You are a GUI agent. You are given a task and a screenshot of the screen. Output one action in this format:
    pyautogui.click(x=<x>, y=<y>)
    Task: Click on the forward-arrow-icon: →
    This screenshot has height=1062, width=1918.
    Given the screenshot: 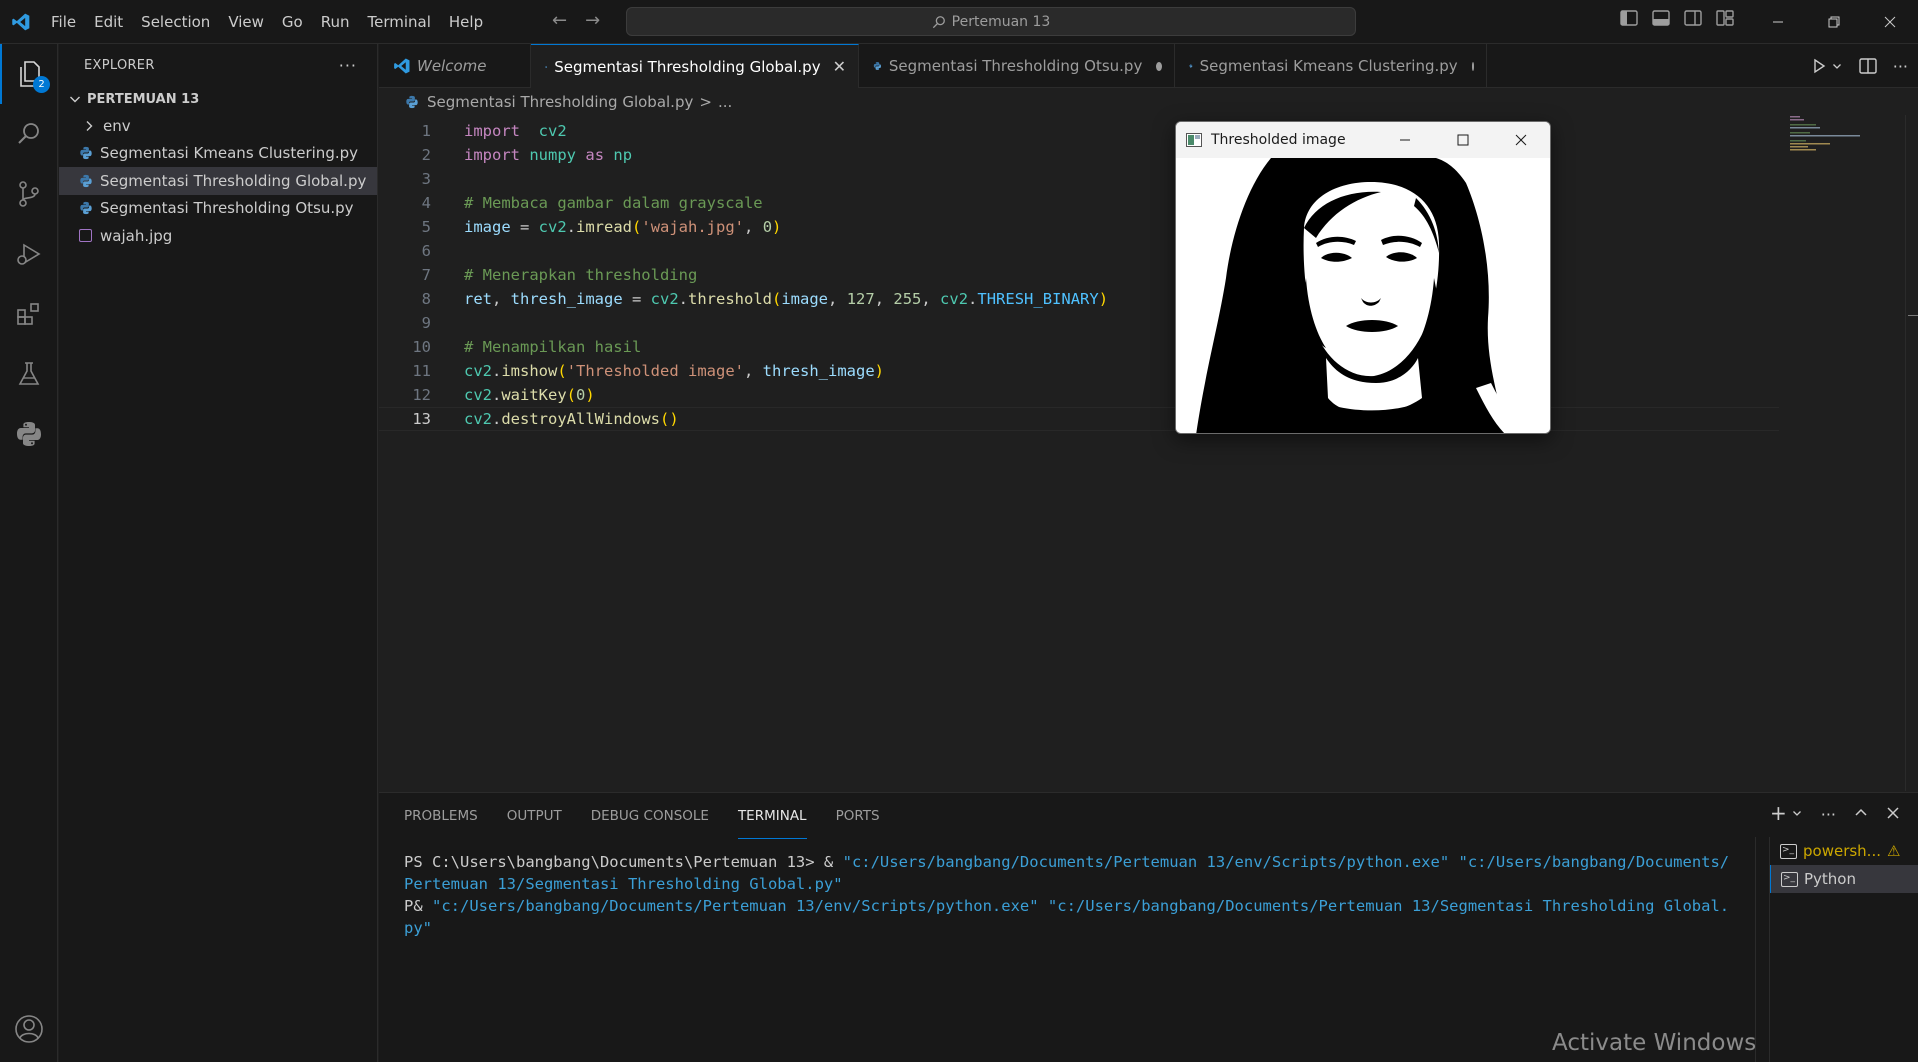 What is the action you would take?
    pyautogui.click(x=592, y=20)
    